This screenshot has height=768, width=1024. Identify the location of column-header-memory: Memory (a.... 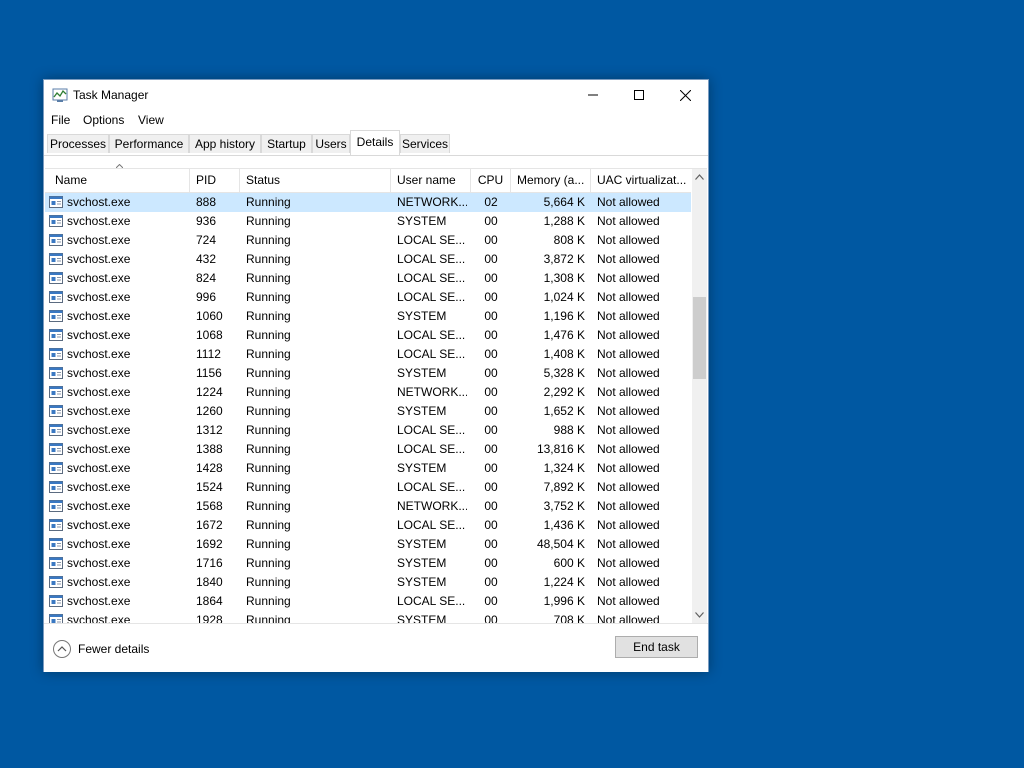
(551, 180).